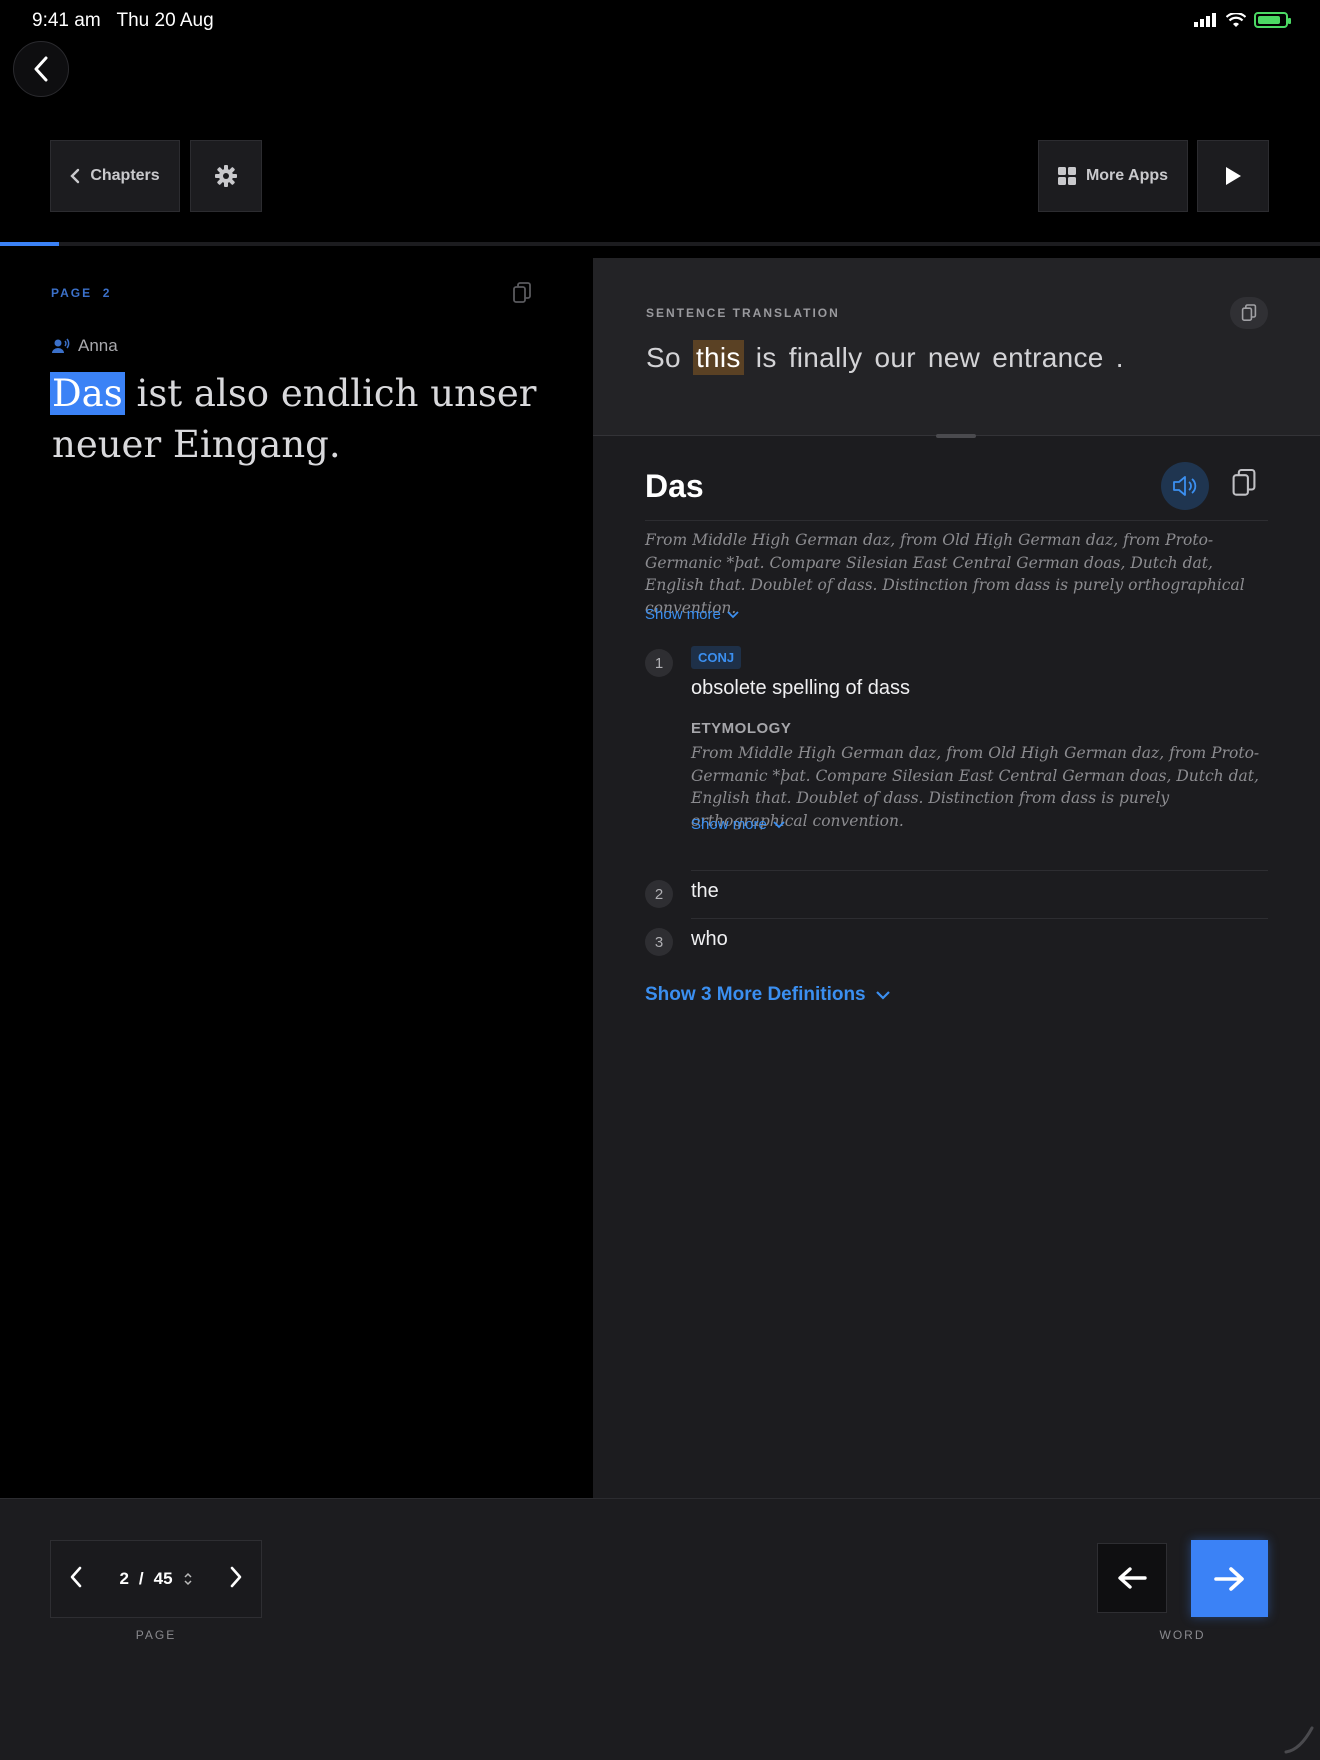 This screenshot has height=1760, width=1320. I want to click on definition-text: obsolete spelling of dass, so click(801, 688).